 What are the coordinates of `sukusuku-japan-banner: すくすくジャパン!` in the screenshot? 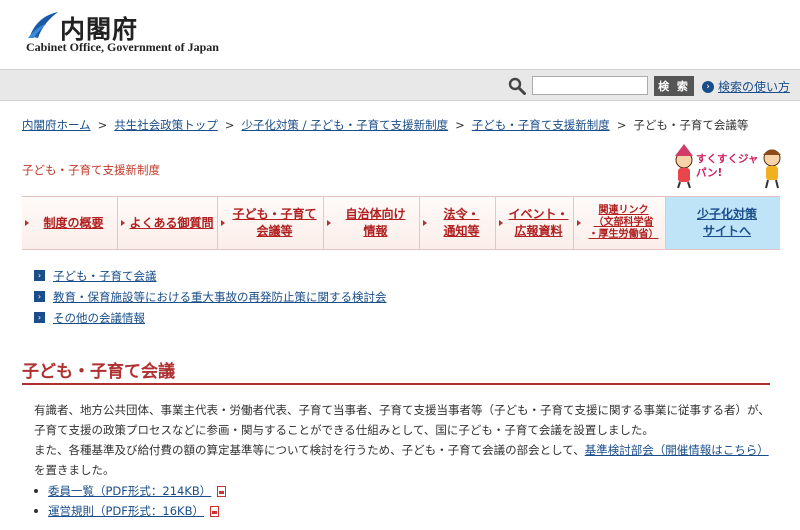 It's located at (728, 166).